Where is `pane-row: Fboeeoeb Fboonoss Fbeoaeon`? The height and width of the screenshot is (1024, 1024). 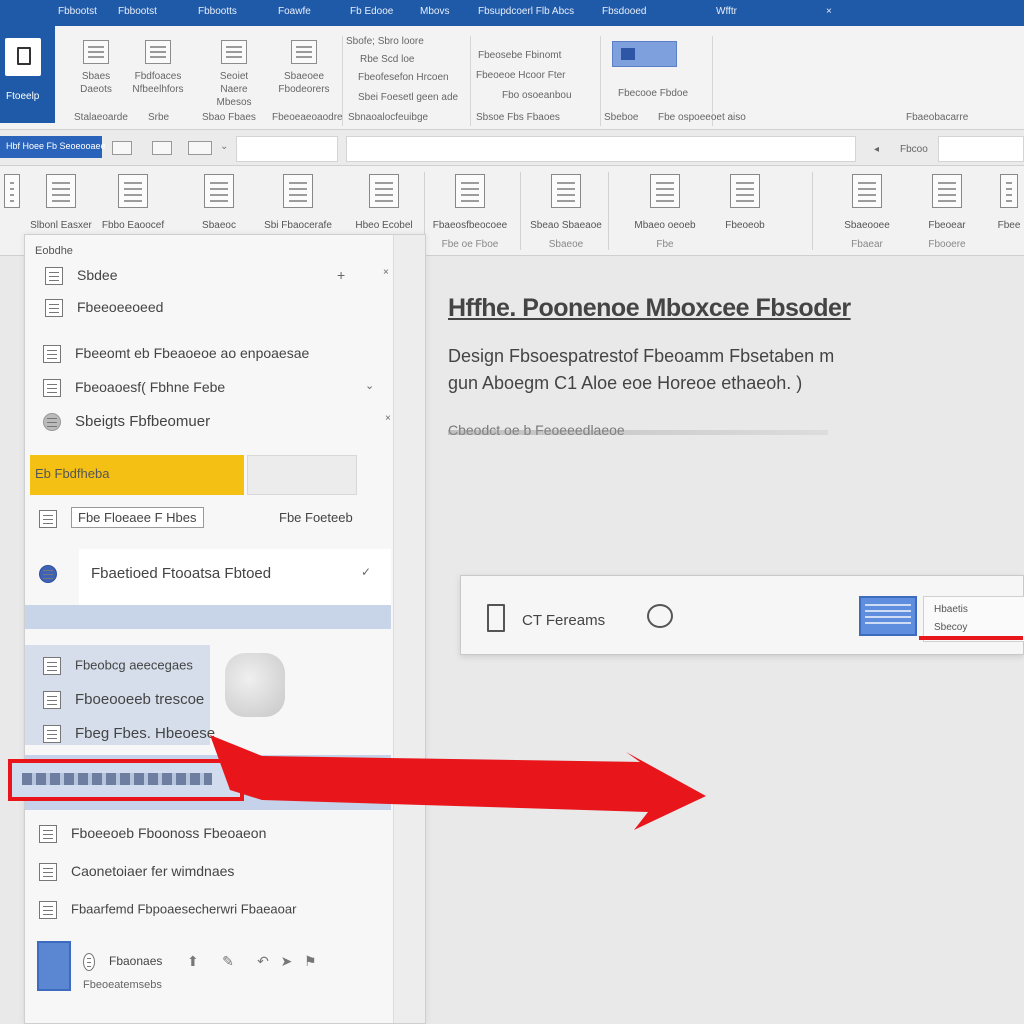
pane-row: Fboeeoeb Fboonoss Fbeoaeon is located at coordinates (222, 834).